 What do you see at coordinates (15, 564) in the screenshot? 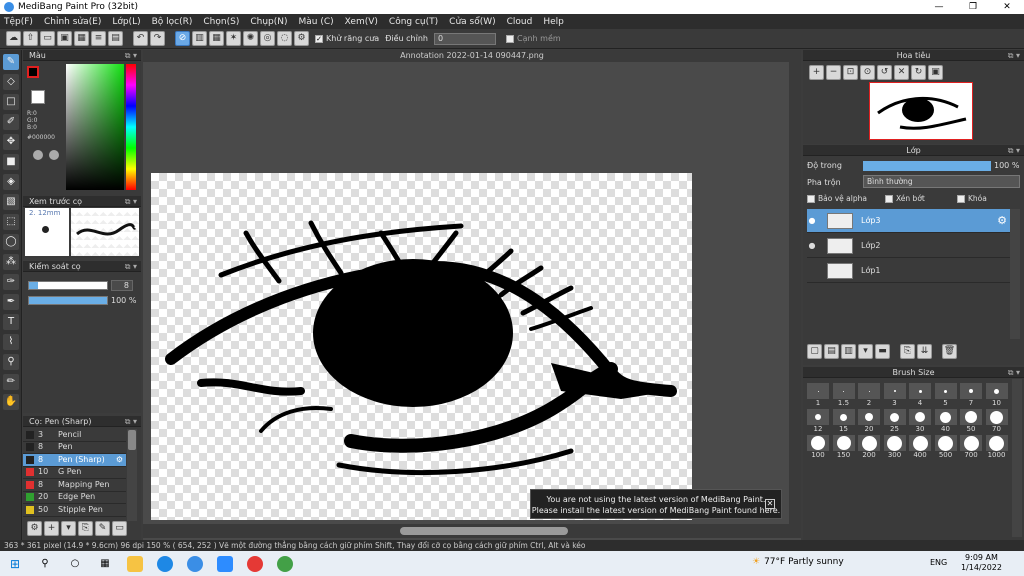
I see `start-icon: ⊞` at bounding box center [15, 564].